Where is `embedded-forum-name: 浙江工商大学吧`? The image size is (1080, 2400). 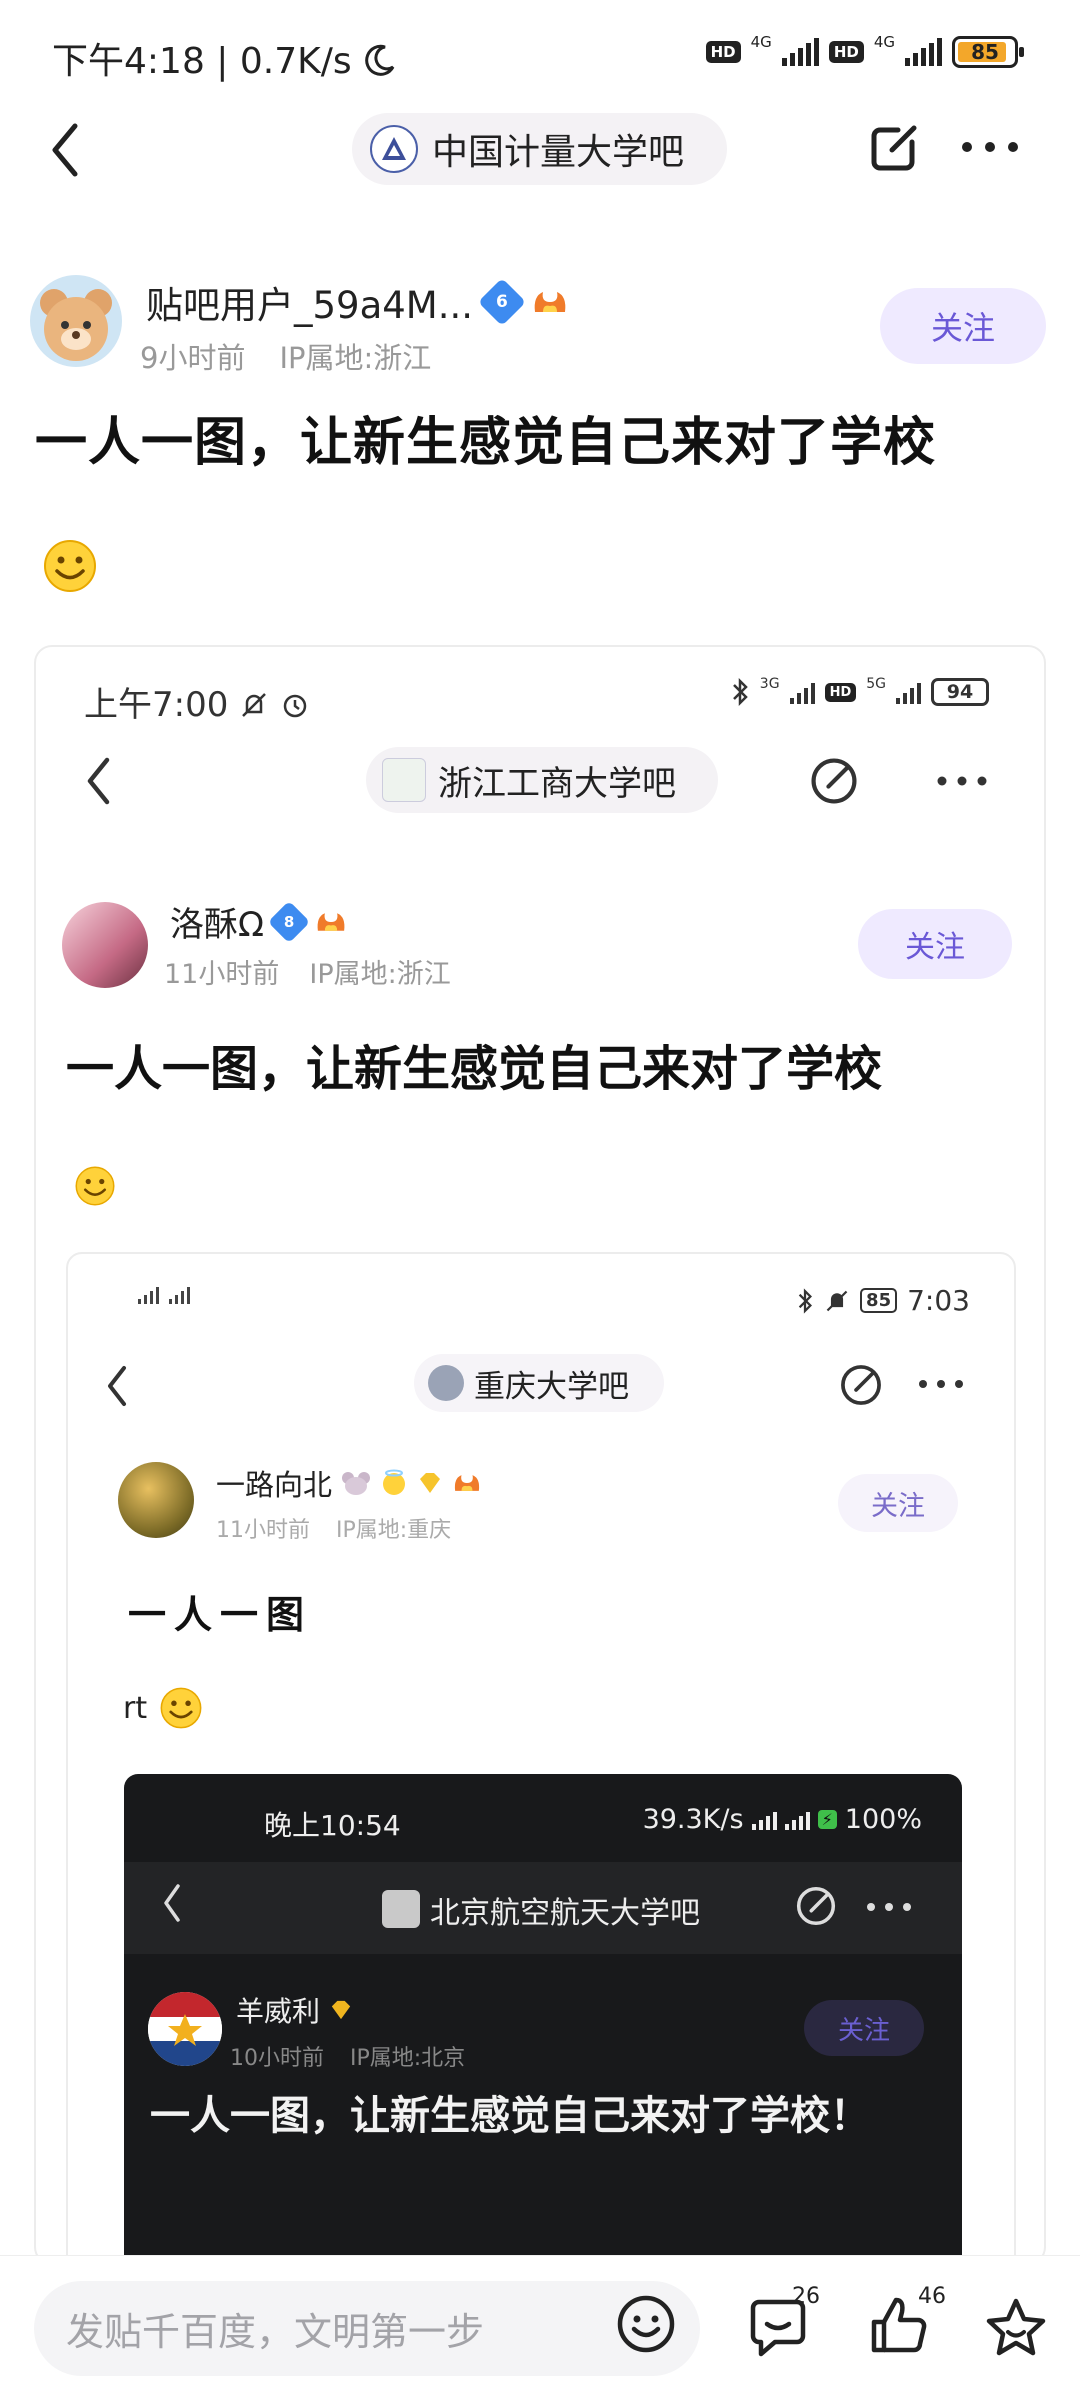 embedded-forum-name: 浙江工商大学吧 is located at coordinates (557, 783).